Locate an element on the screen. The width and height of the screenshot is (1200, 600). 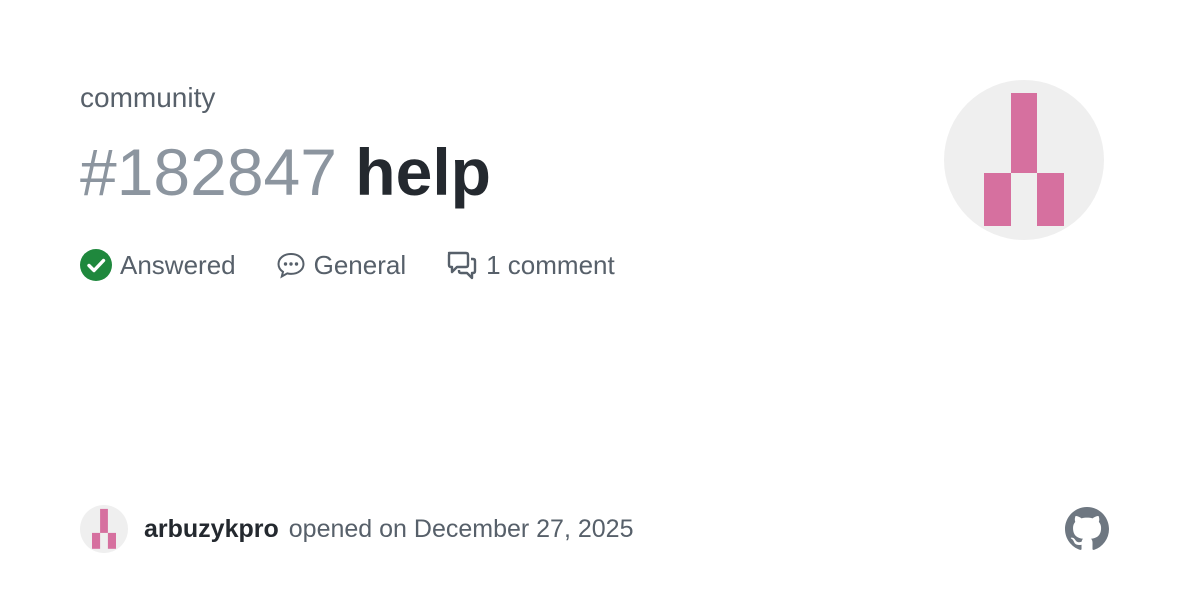
author-row: arbuzykpro opened on December 27, 2025 is located at coordinates (356, 529).